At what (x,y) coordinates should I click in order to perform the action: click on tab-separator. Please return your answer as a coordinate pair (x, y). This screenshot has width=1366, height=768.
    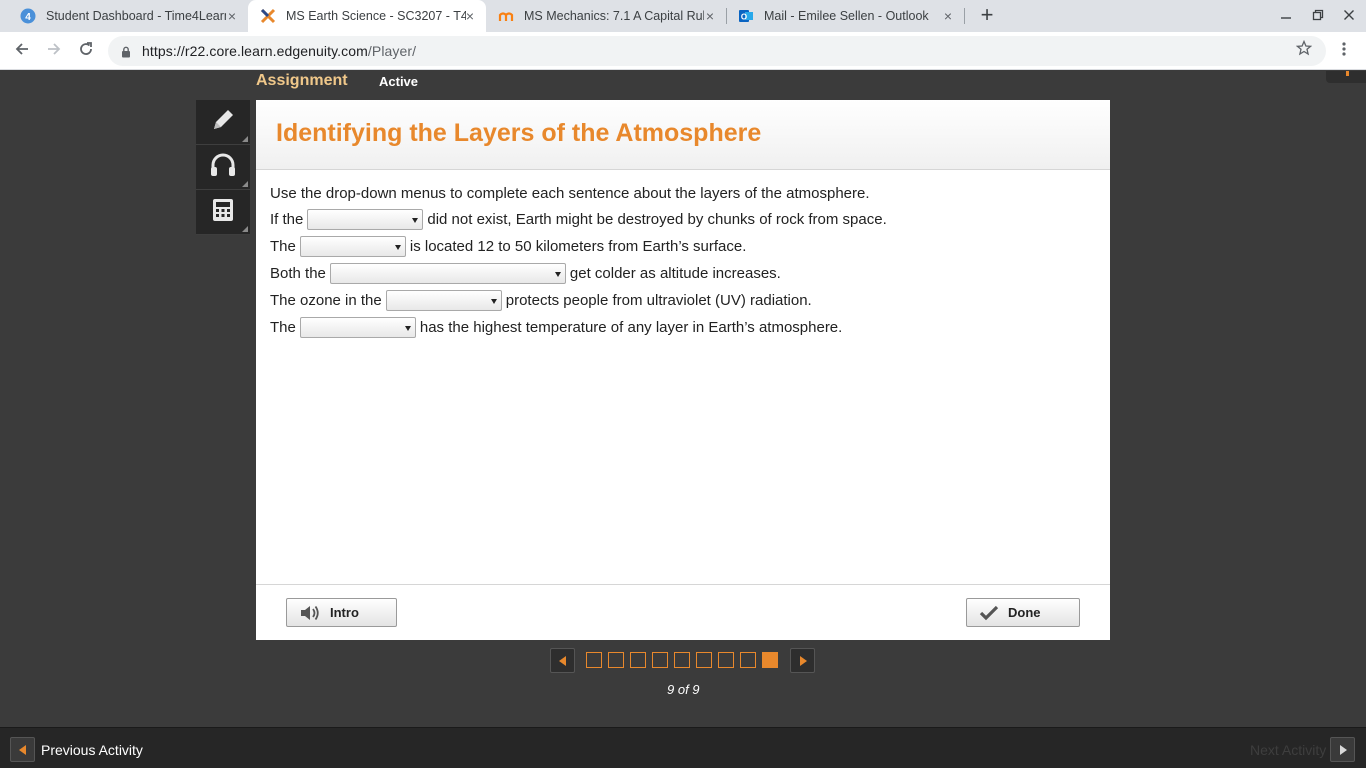
    Looking at the image, I should click on (964, 16).